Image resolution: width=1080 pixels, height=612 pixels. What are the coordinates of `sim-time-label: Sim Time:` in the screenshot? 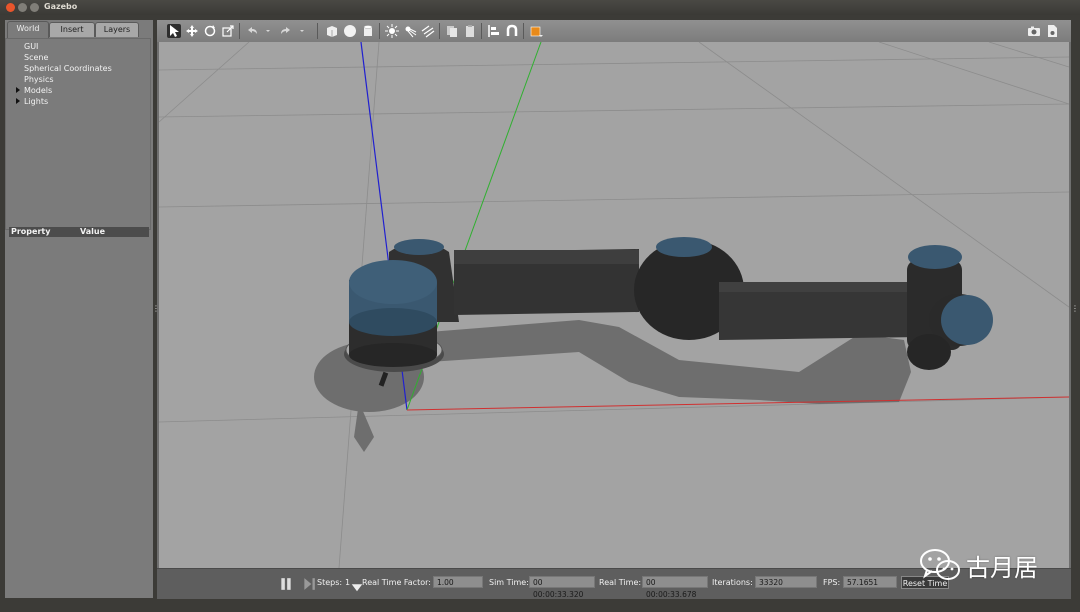 It's located at (509, 582).